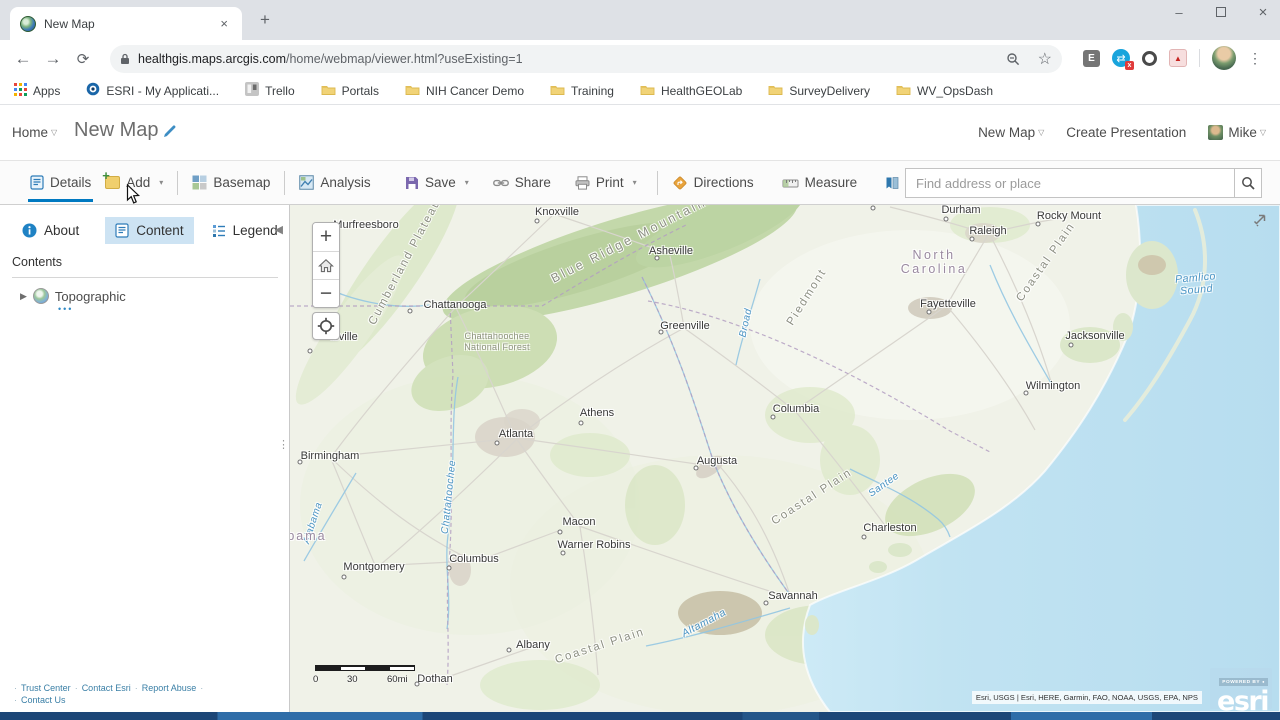 The image size is (1280, 720). What do you see at coordinates (1221, 12) in the screenshot?
I see `window-maximize-button` at bounding box center [1221, 12].